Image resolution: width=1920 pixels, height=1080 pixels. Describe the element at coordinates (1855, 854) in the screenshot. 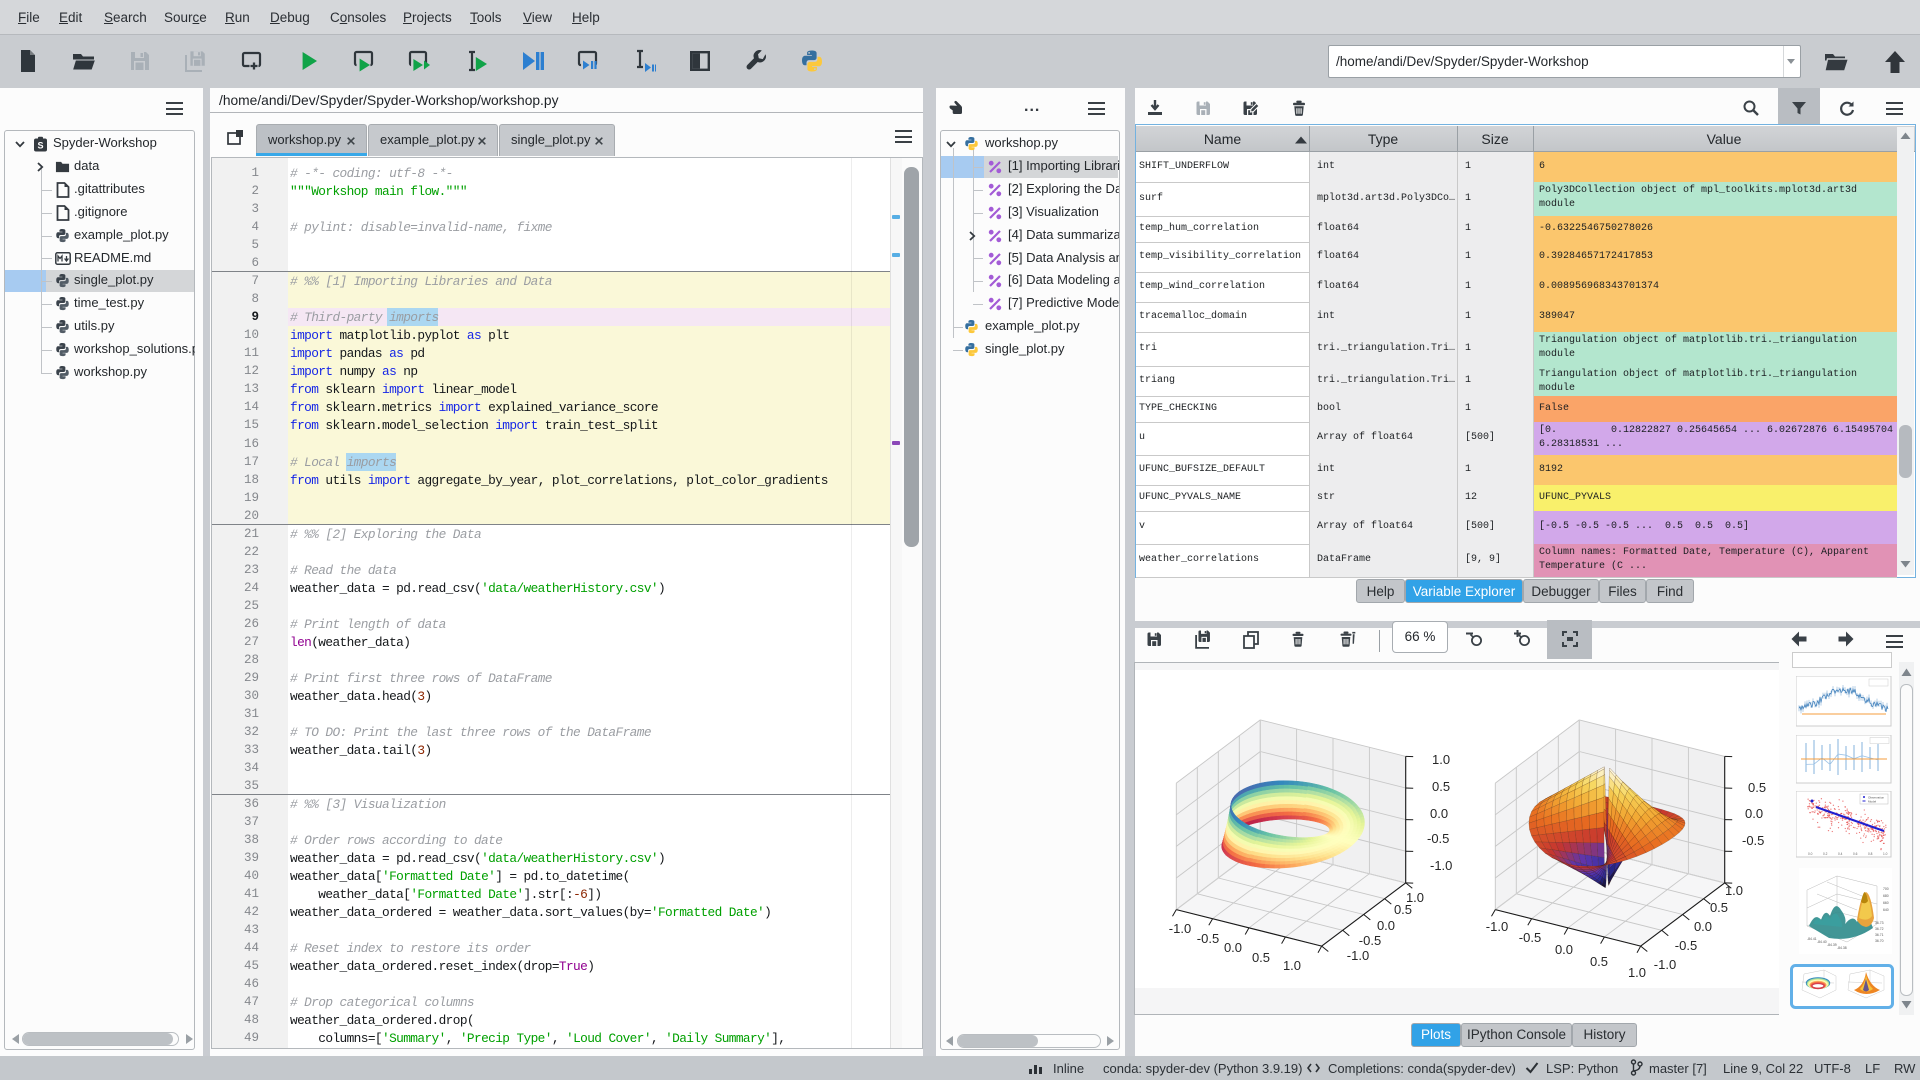

I see `svg-text: 0.6` at that location.